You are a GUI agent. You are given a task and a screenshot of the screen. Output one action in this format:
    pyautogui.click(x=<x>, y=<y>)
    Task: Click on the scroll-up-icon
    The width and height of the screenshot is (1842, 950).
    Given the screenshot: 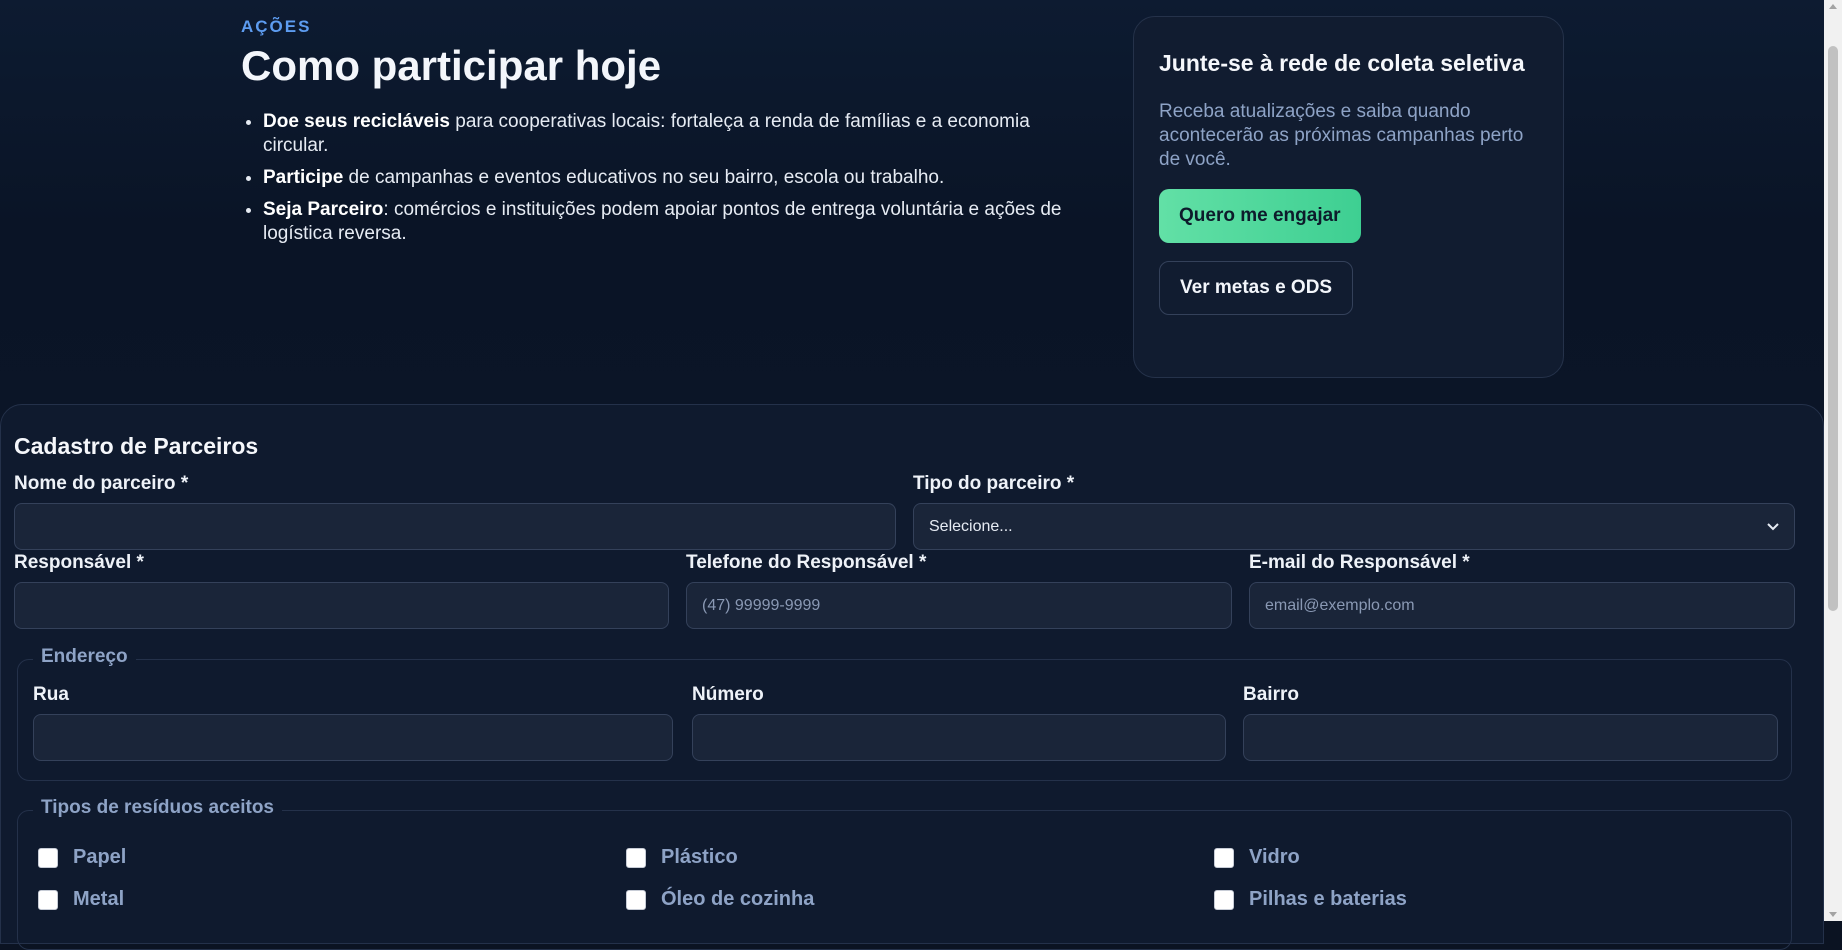 What is the action you would take?
    pyautogui.click(x=1833, y=6)
    